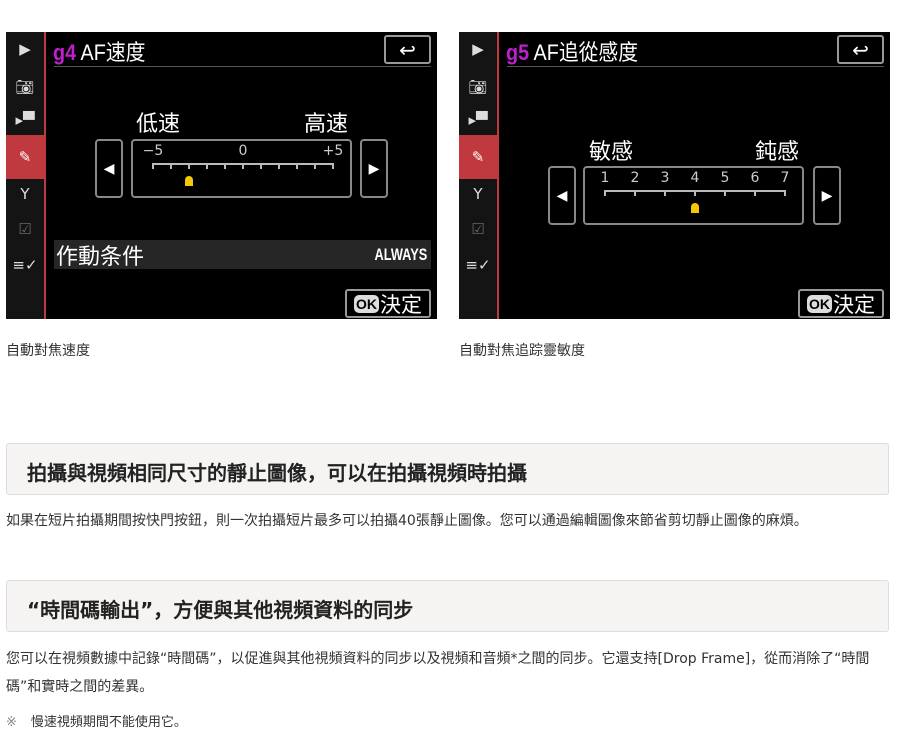 The height and width of the screenshot is (750, 900). I want to click on left-label: 低速, so click(158, 124).